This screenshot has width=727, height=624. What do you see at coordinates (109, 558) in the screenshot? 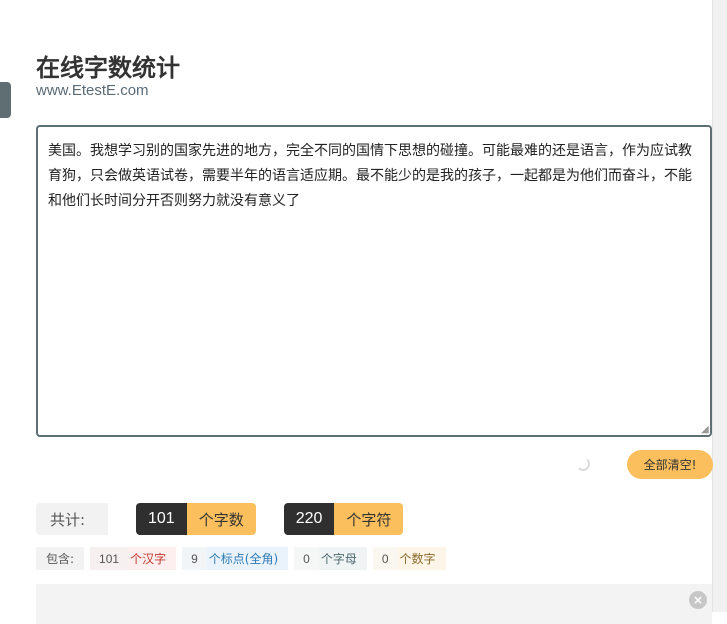
I see `hanzi-count-value: 101` at bounding box center [109, 558].